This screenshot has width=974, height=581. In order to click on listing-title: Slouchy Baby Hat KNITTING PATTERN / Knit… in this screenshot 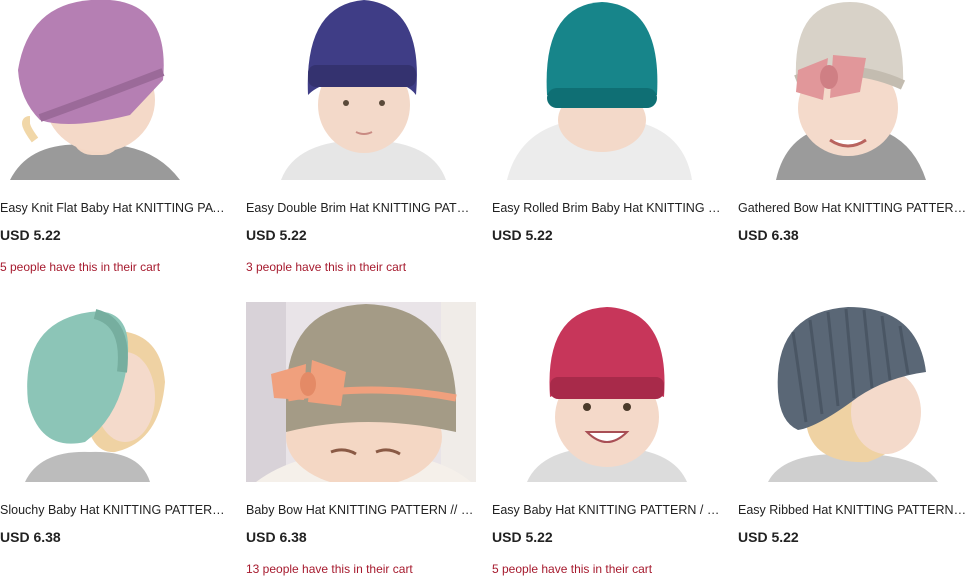, I will do `click(115, 510)`.